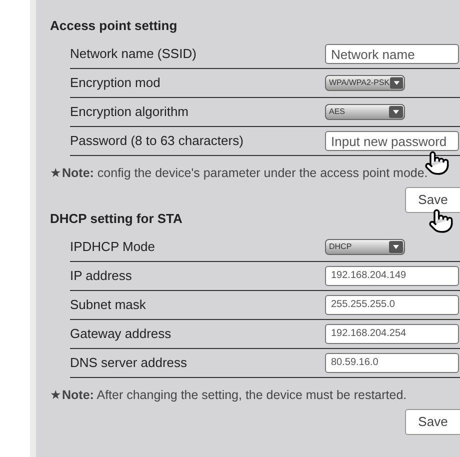 This screenshot has width=460, height=457. What do you see at coordinates (392, 334) in the screenshot?
I see `text-input-field: 192.168.204.254` at bounding box center [392, 334].